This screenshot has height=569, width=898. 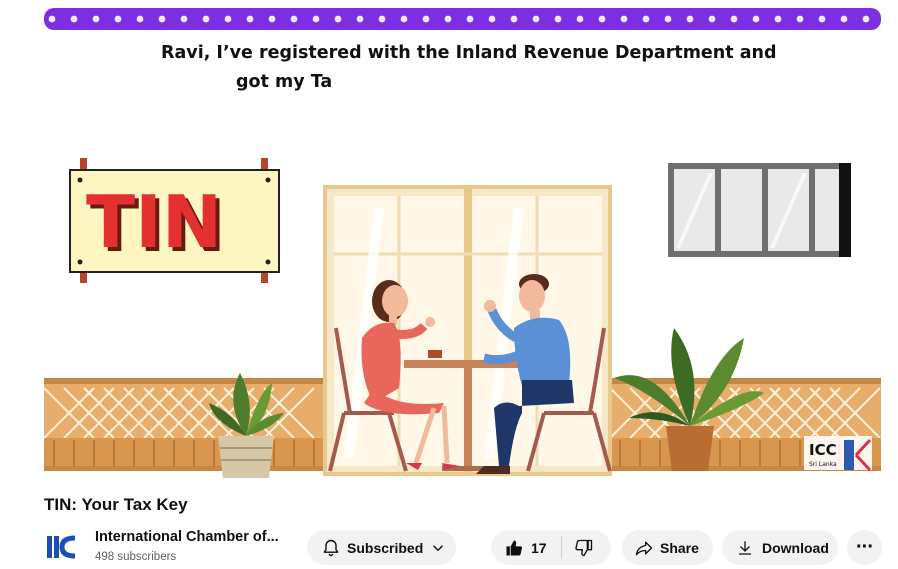 I want to click on subscribed-button: Subscribed, so click(x=381, y=547).